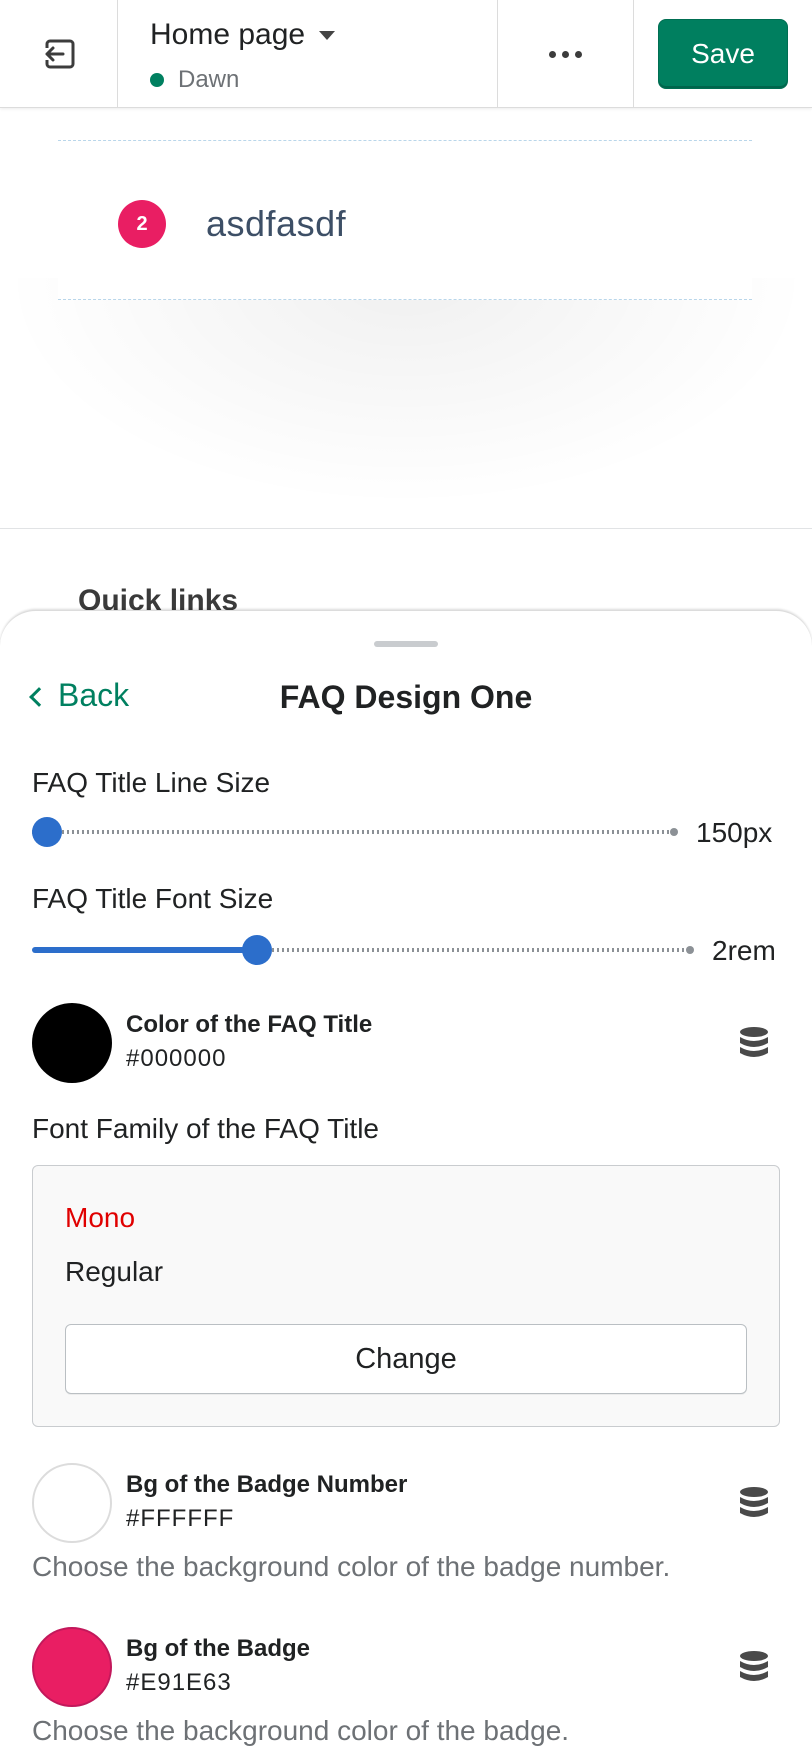 This screenshot has height=1754, width=812. Describe the element at coordinates (228, 34) in the screenshot. I see `page-title: Home page` at that location.